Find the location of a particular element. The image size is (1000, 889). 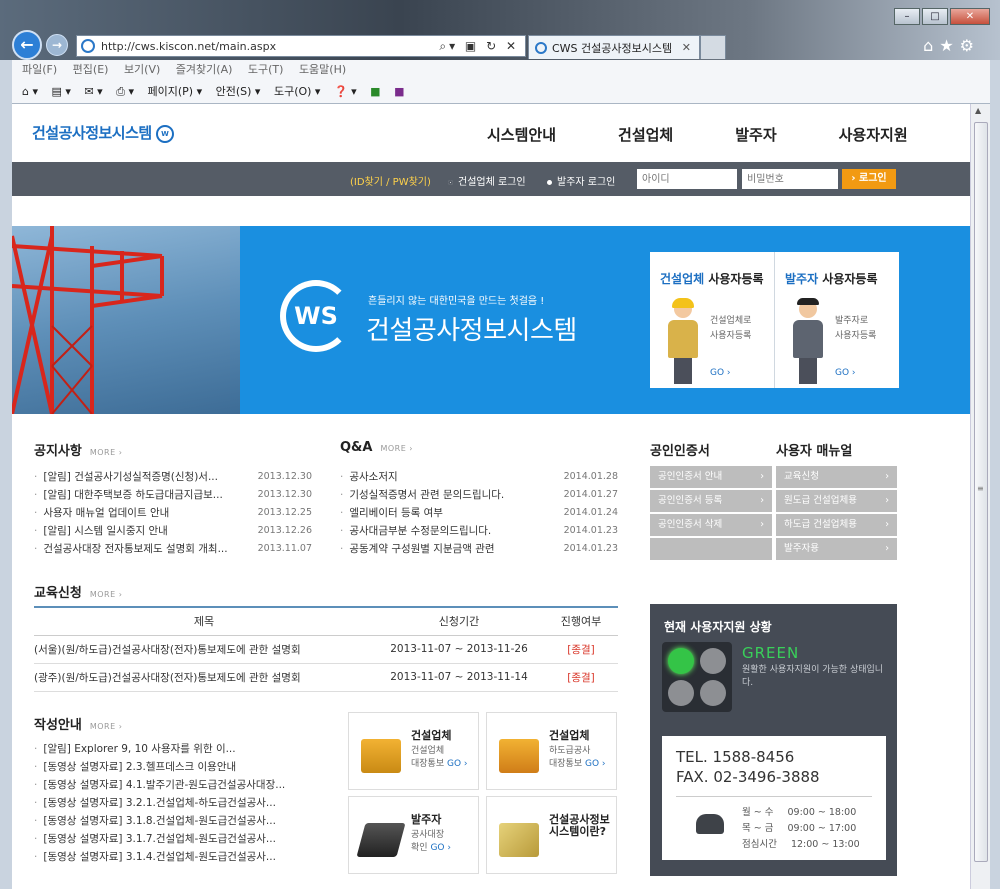

education-more-link: MORE › is located at coordinates (106, 594).